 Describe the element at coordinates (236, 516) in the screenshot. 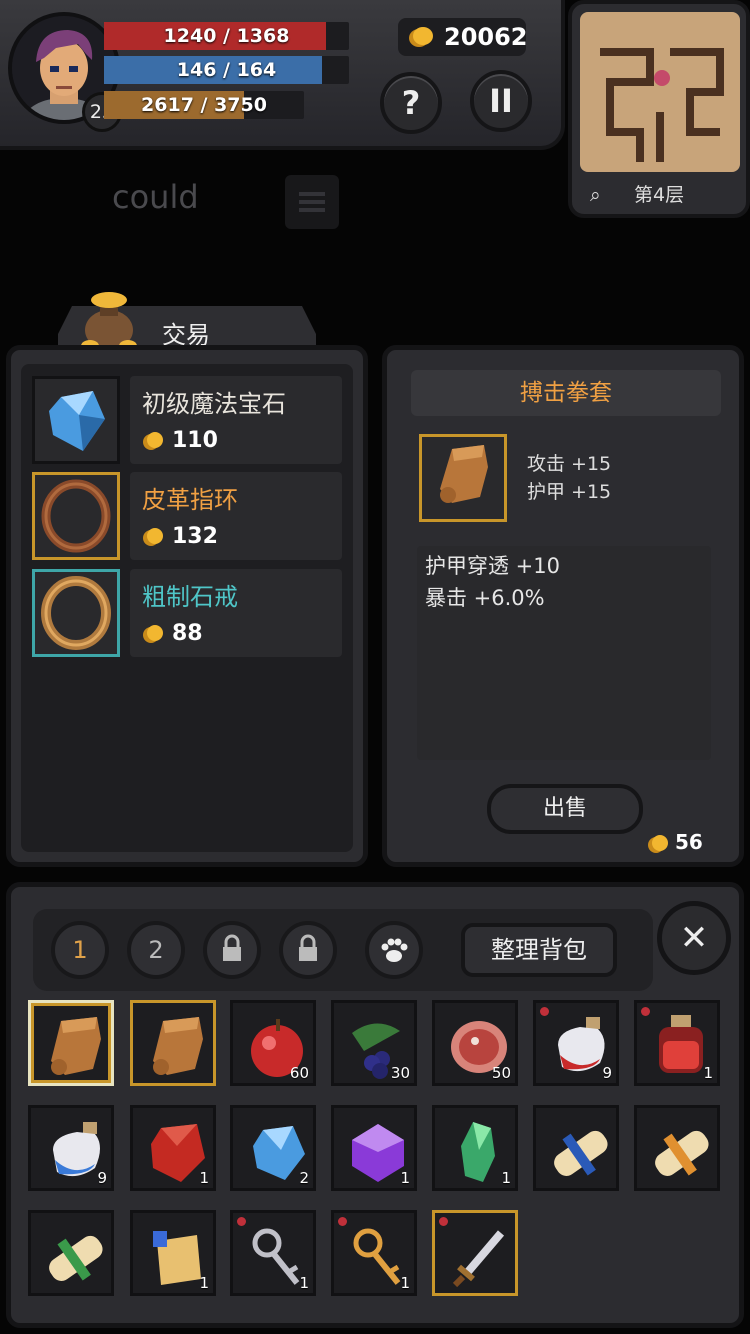

I see `trade-item-info: 皮革指环 132` at that location.